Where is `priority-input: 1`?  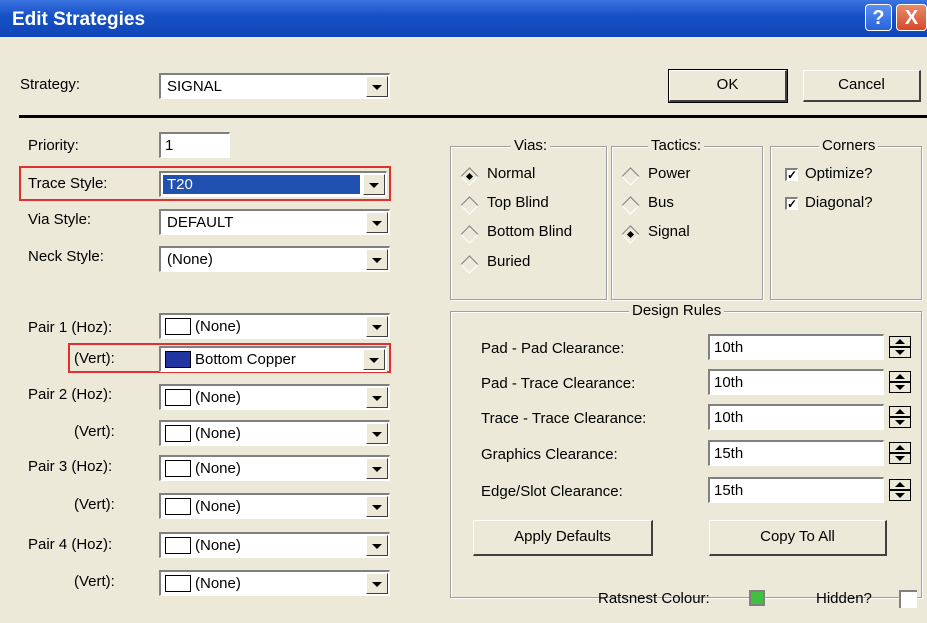 priority-input: 1 is located at coordinates (194, 145).